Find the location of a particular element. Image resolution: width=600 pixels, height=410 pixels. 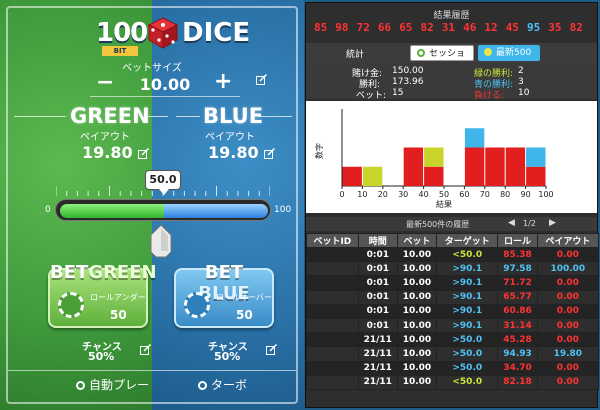

cell-payout: 100.00 is located at coordinates (568, 269).